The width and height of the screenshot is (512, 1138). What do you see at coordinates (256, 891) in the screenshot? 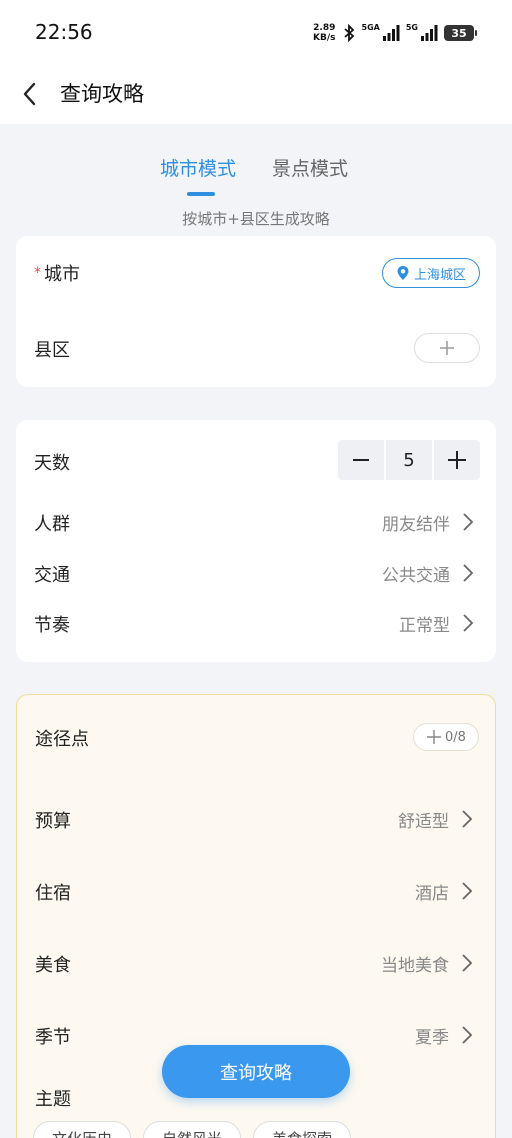
I see `stay-row: 住宿 酒店` at bounding box center [256, 891].